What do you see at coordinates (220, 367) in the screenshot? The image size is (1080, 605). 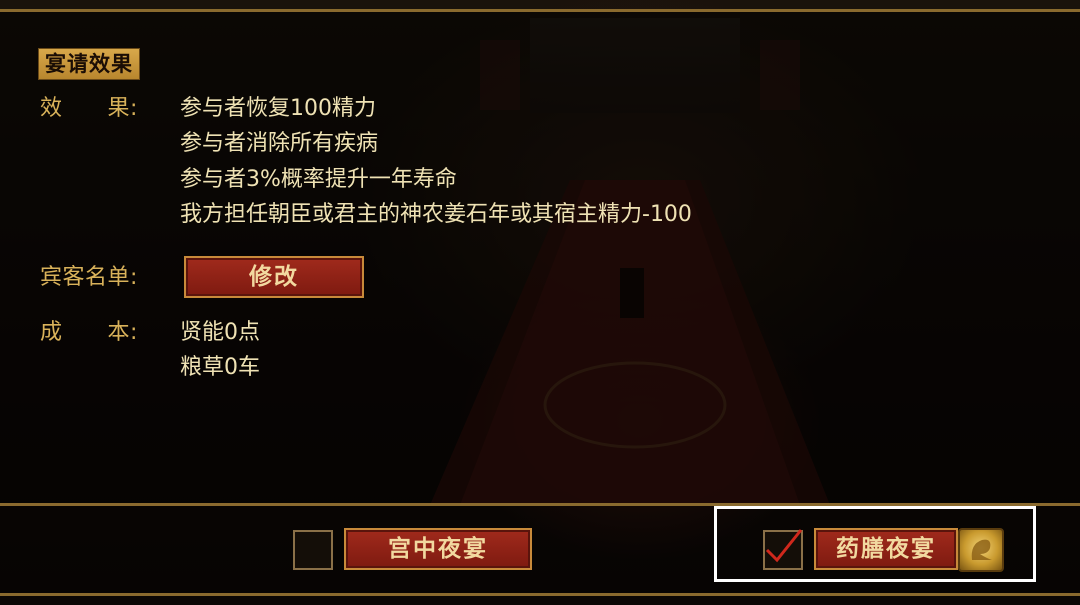 I see `cost-line-grain: 粮草0车` at bounding box center [220, 367].